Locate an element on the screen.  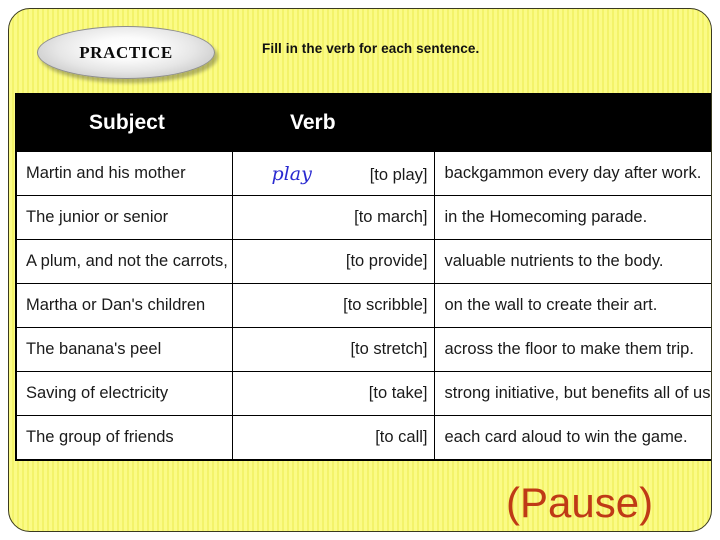
verb-cell-wrapper: [to march] is located at coordinates (335, 217).